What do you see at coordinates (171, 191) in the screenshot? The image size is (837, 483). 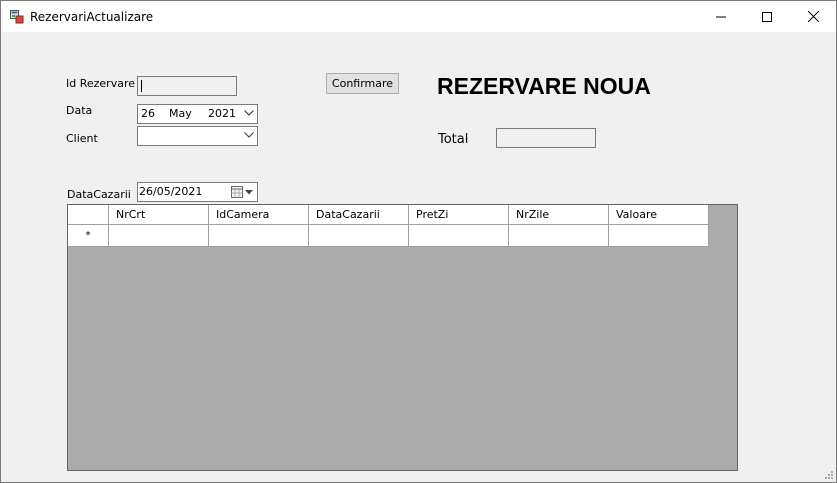 I see `data-cazarii-value: 26/05/2021` at bounding box center [171, 191].